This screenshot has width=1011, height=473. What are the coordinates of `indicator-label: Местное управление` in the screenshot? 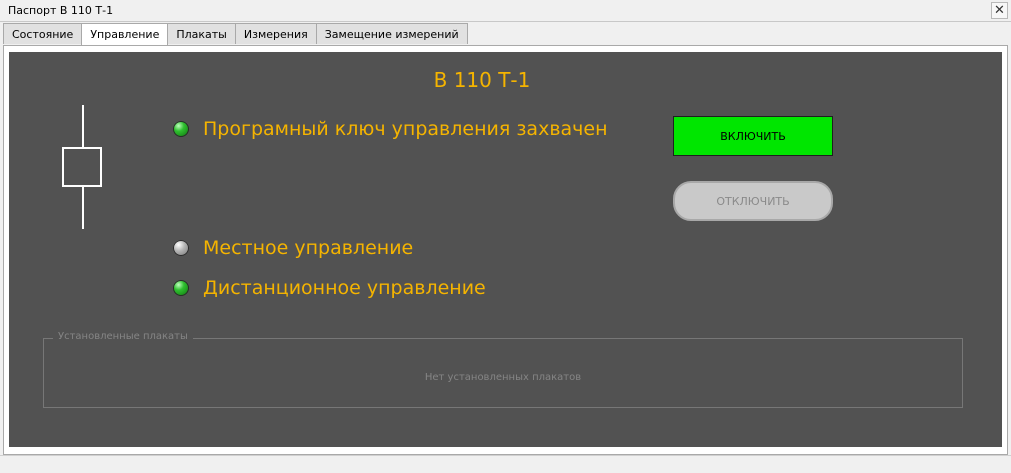 It's located at (308, 248).